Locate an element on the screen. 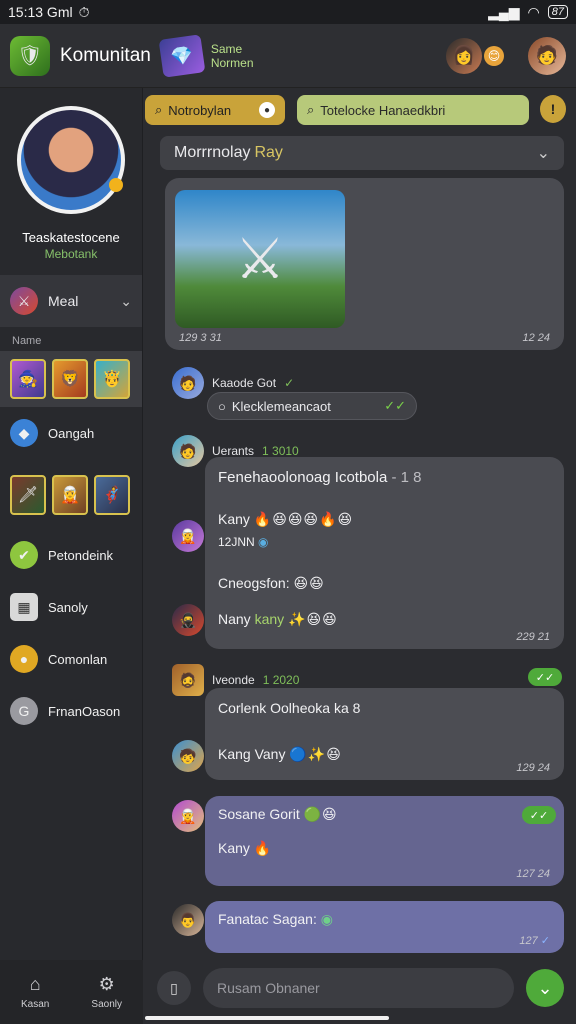  tag-chip: ○ Klecklemeancaot ✓✓ is located at coordinates (312, 406).